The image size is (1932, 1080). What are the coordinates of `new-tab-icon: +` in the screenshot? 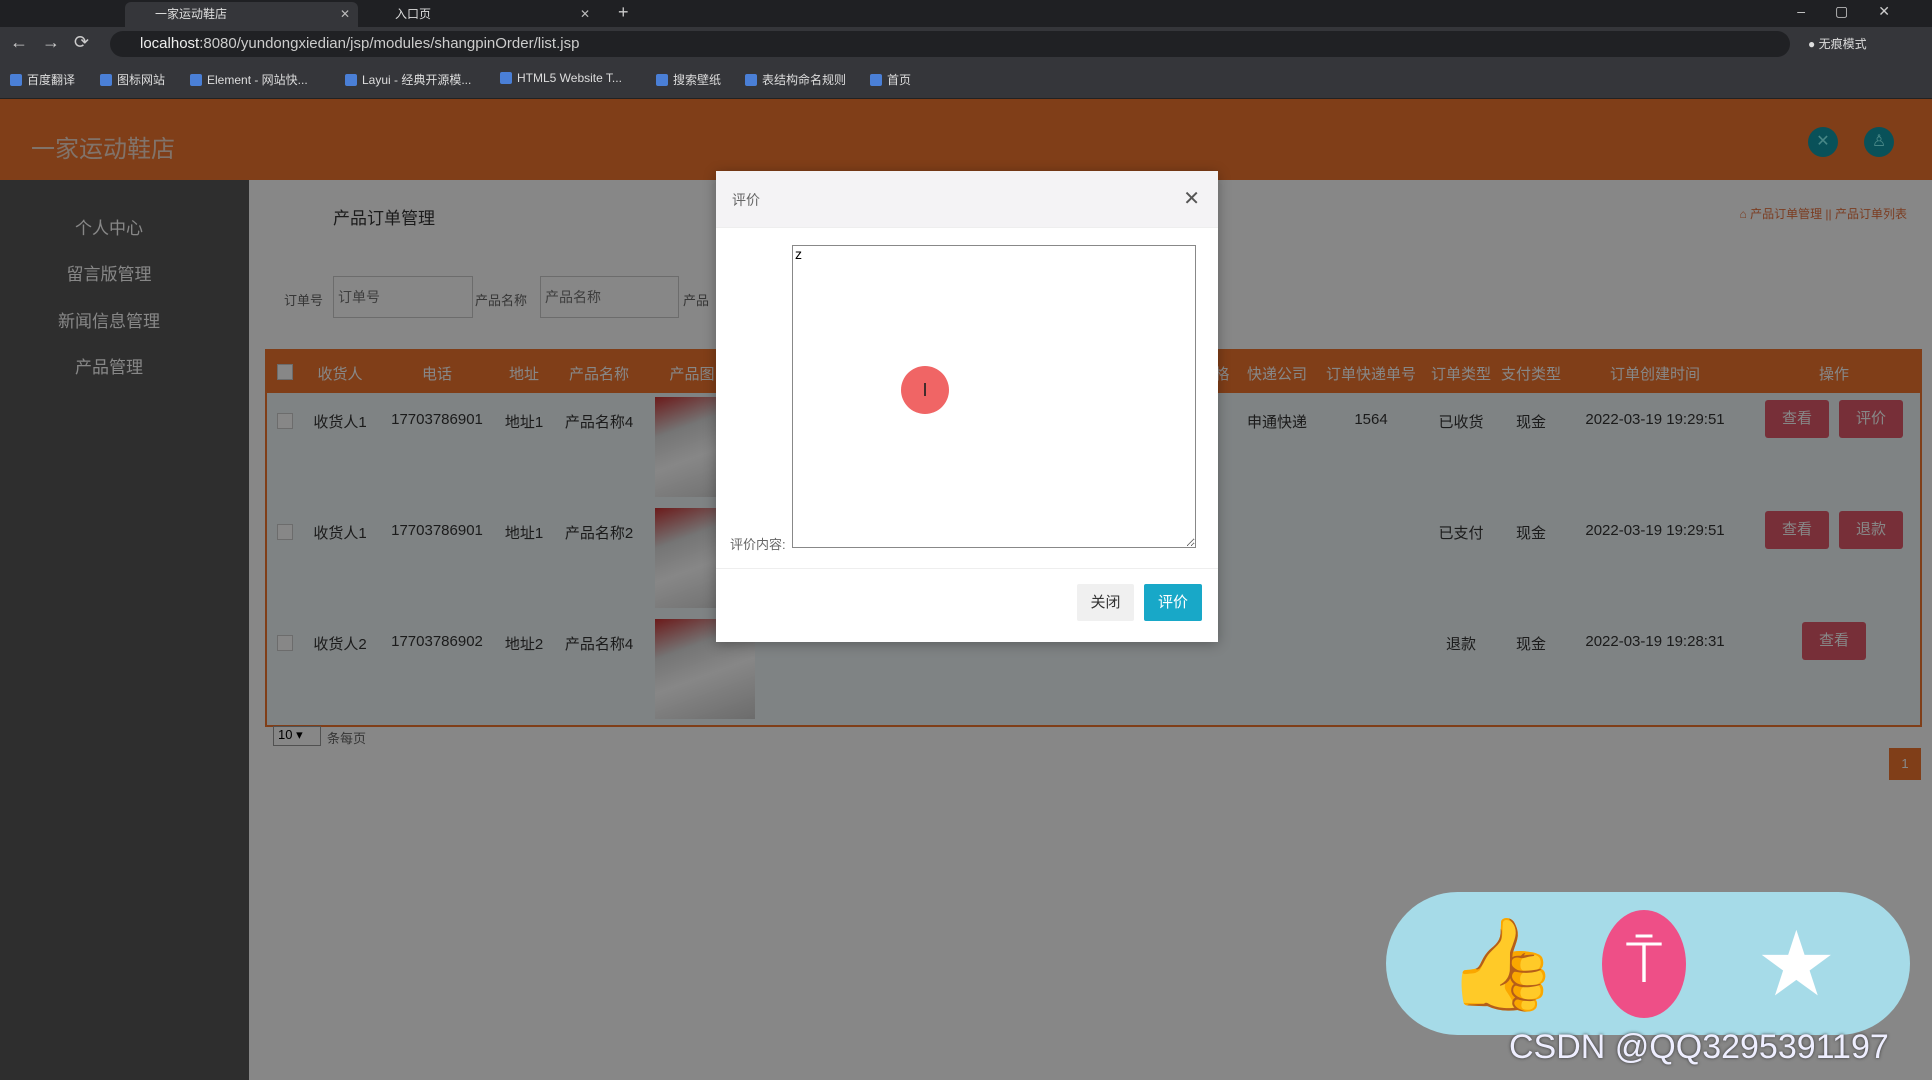 It's located at (623, 12).